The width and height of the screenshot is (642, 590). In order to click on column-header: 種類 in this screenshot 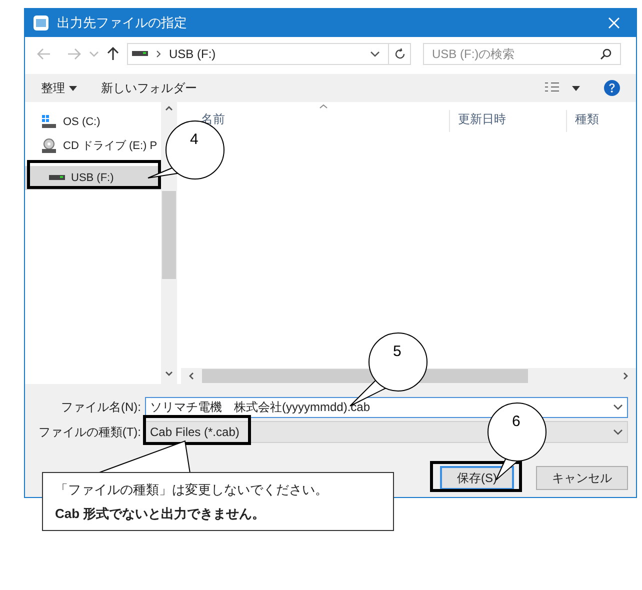, I will do `click(601, 121)`.